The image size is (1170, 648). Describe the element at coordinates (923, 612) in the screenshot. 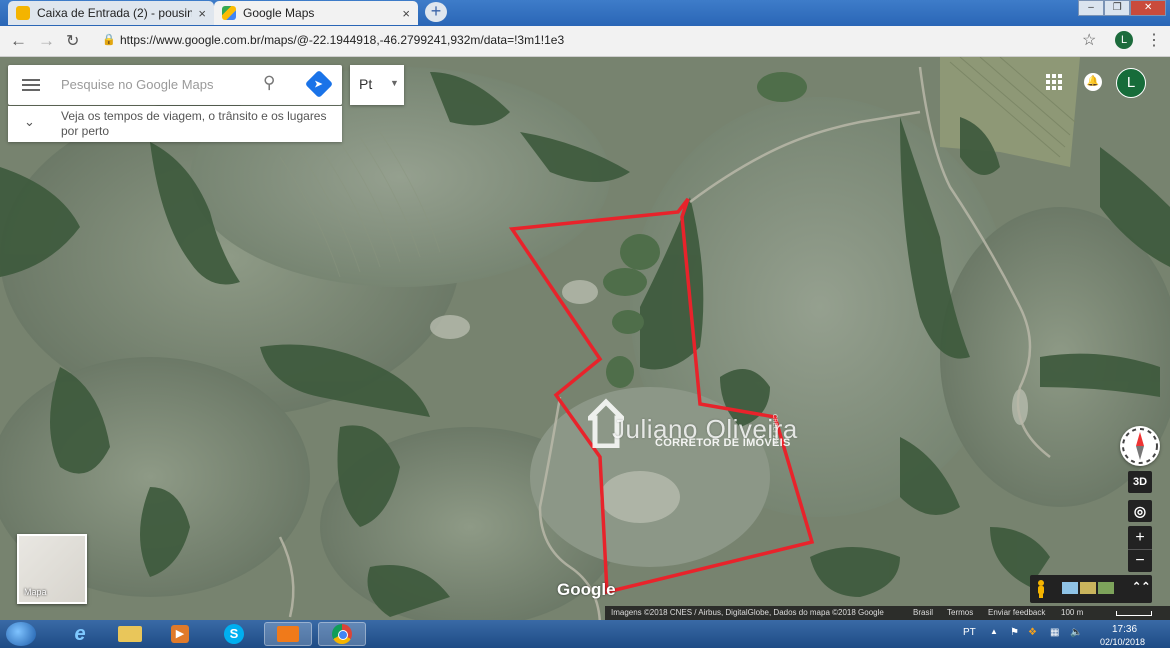

I see `region-link: Brasil` at that location.